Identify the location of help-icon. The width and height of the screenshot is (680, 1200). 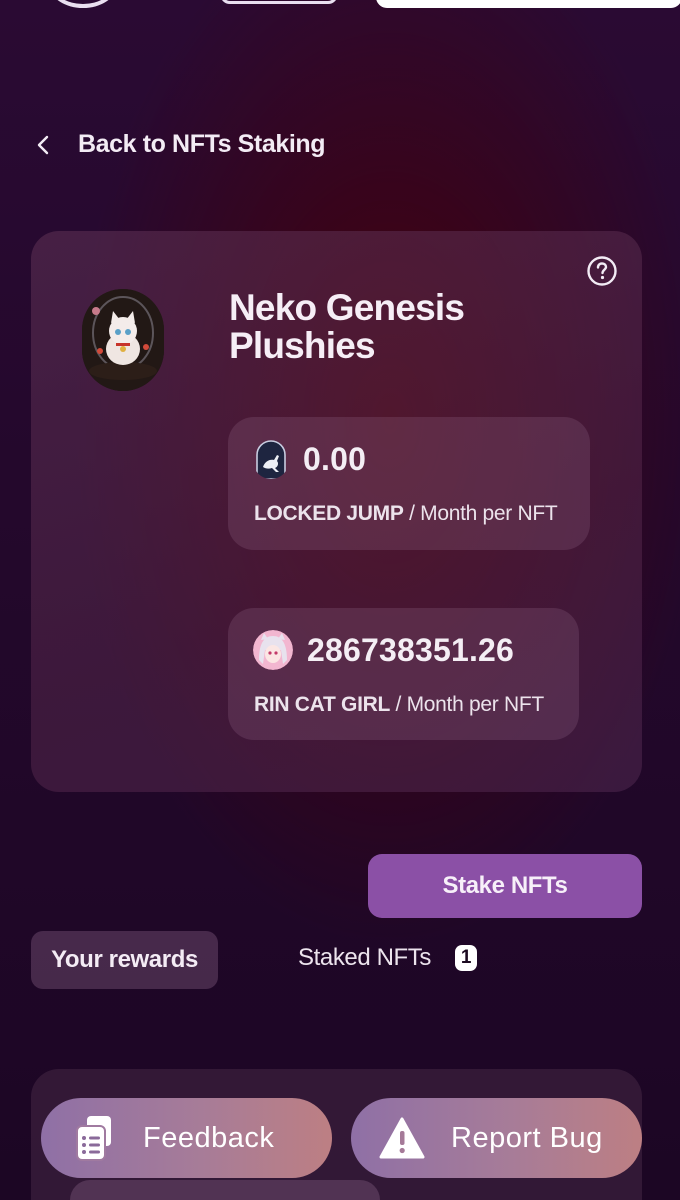
(602, 271).